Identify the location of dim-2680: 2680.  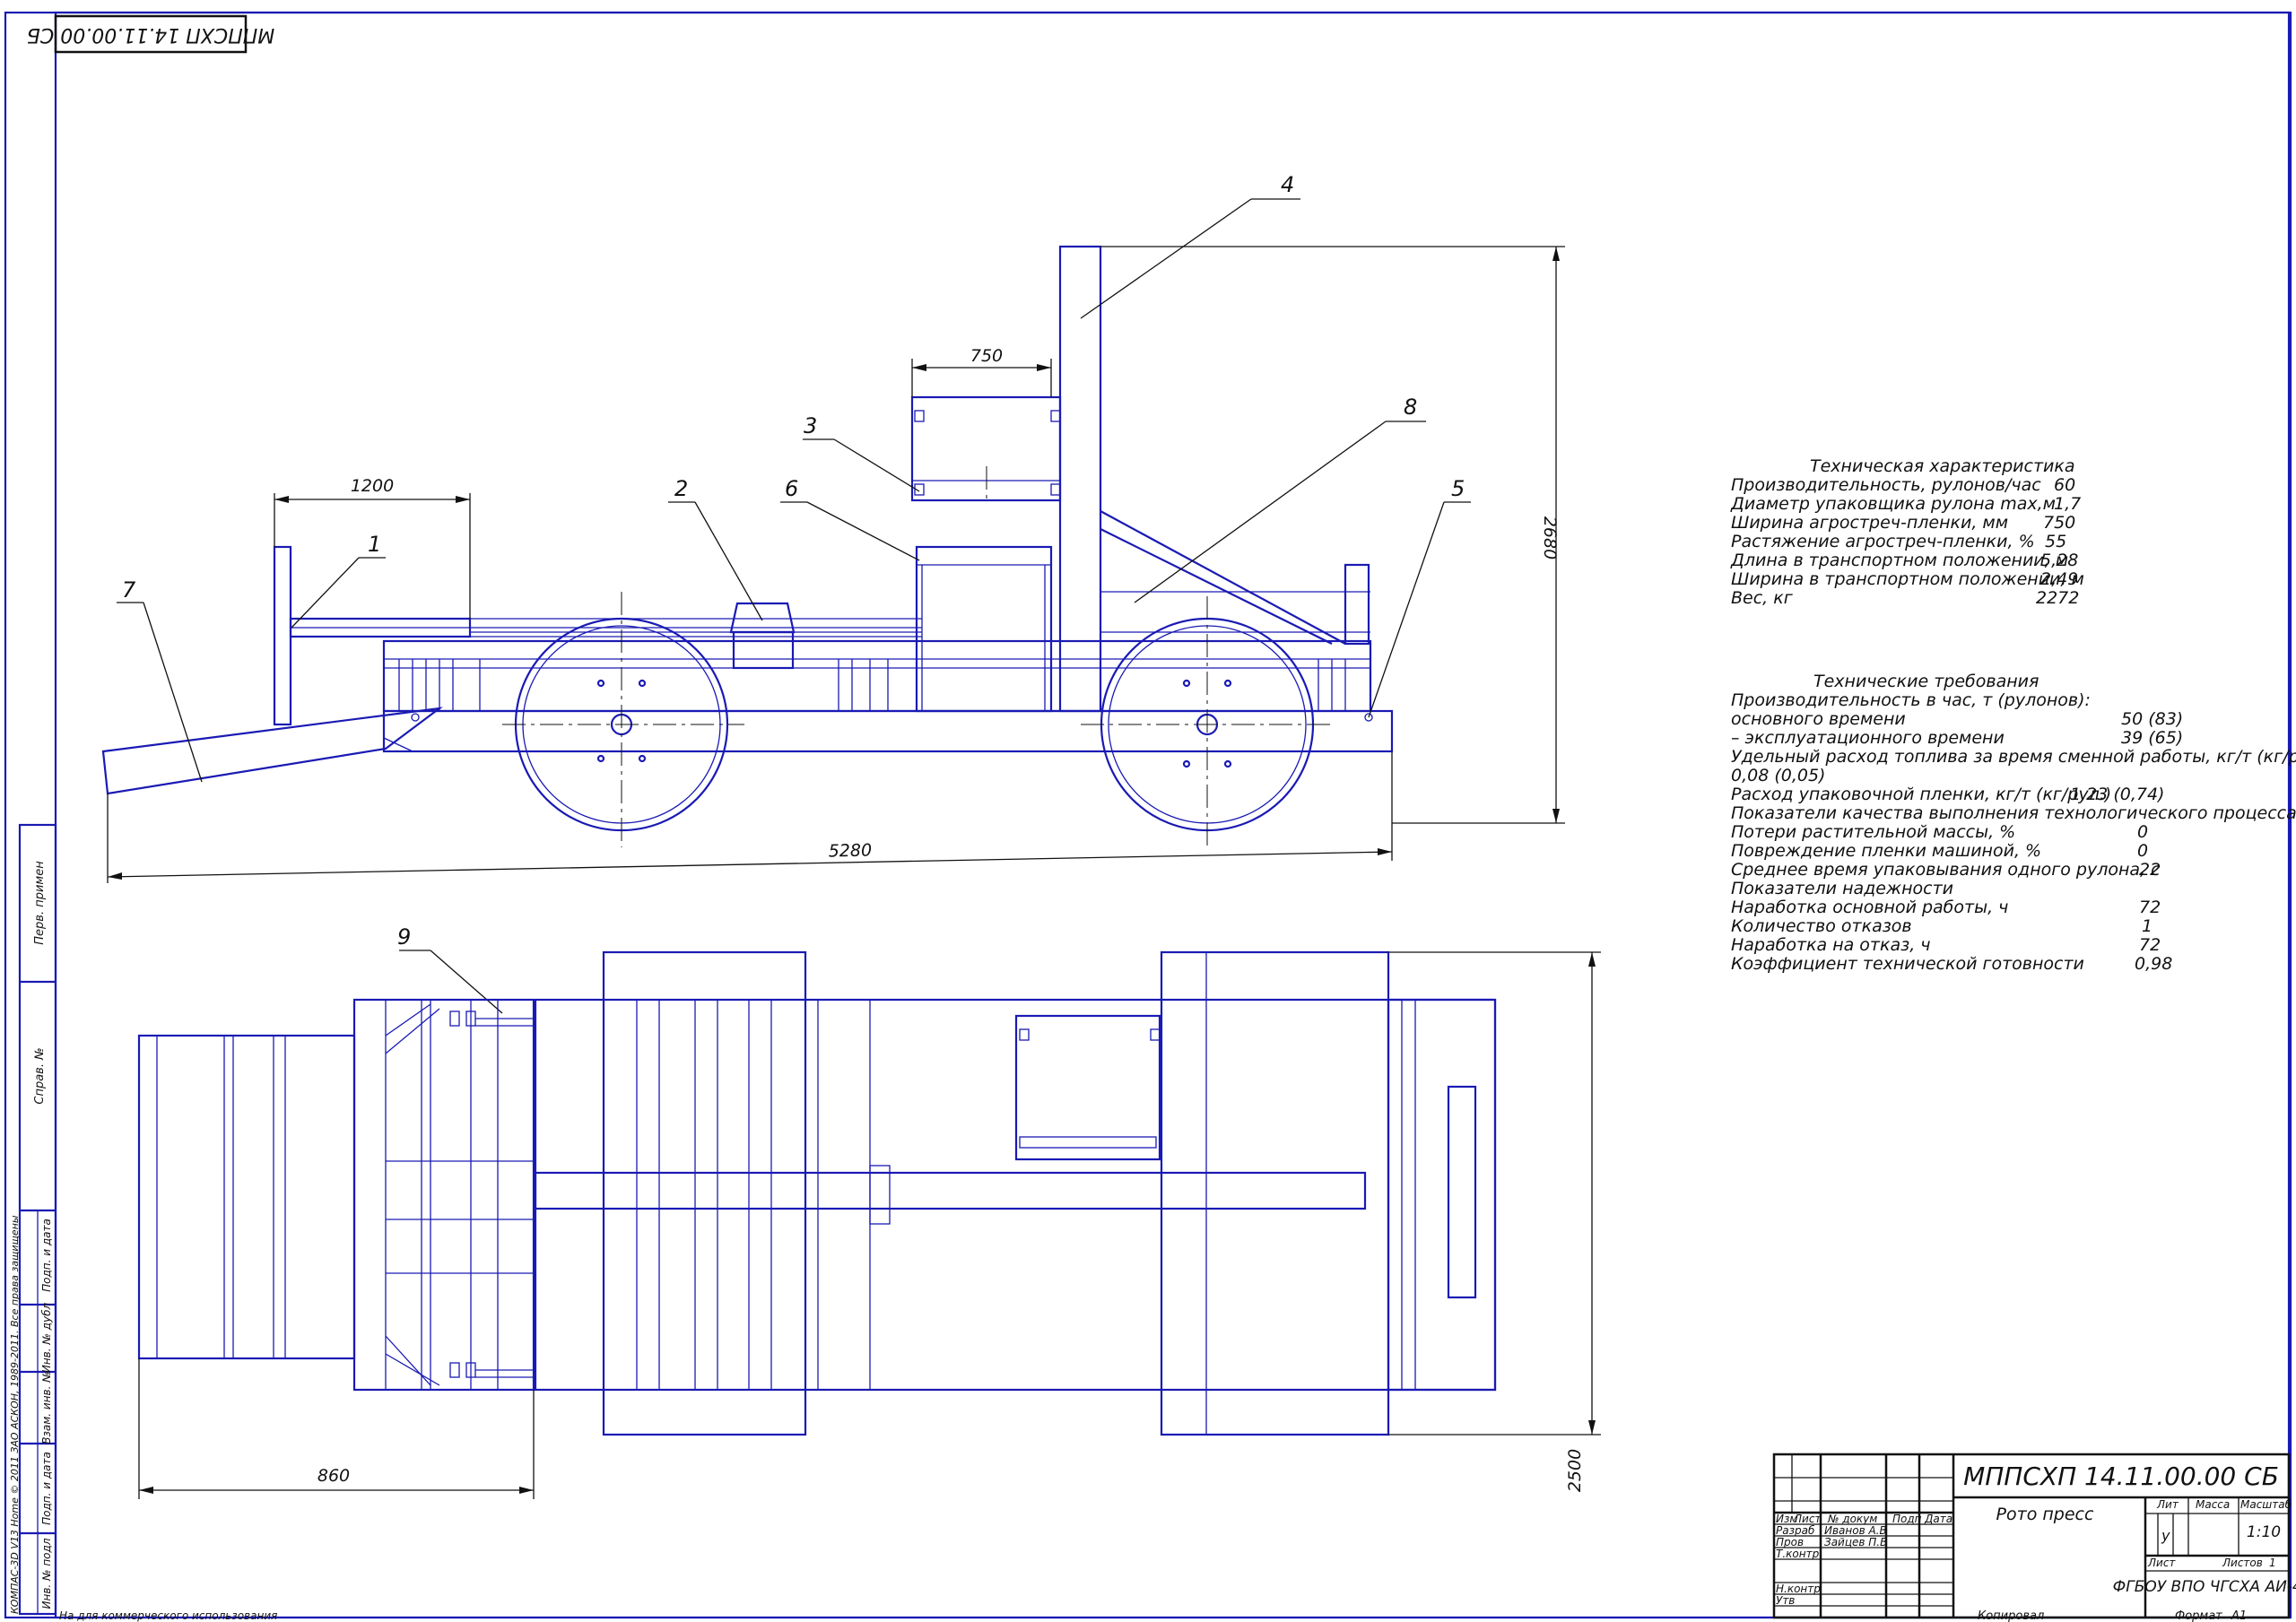
(1550, 537).